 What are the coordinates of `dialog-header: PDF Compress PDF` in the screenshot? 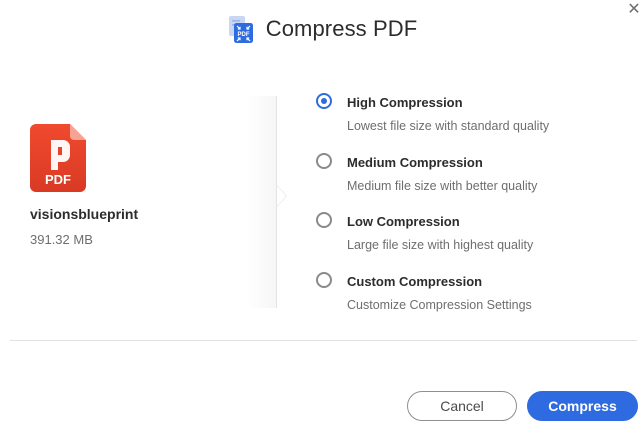 It's located at (322, 29).